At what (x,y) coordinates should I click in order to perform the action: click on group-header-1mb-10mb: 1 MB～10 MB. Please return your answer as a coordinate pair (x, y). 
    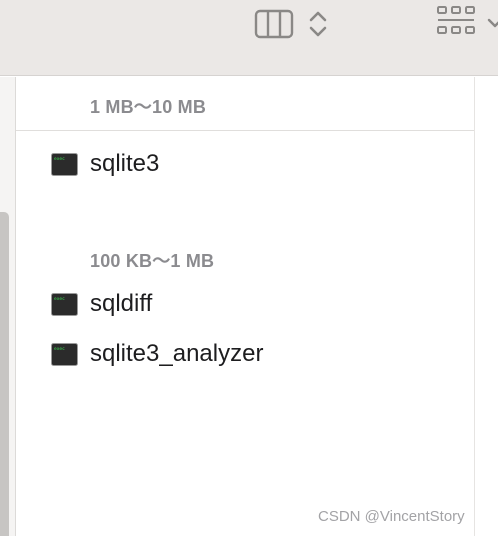
    Looking at the image, I should click on (148, 107).